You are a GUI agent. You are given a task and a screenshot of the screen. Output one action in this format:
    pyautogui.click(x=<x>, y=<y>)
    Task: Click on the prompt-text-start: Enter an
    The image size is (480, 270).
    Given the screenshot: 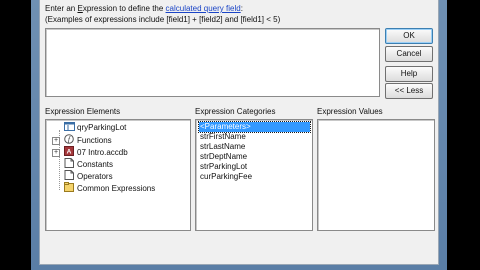 What is the action you would take?
    pyautogui.click(x=61, y=8)
    